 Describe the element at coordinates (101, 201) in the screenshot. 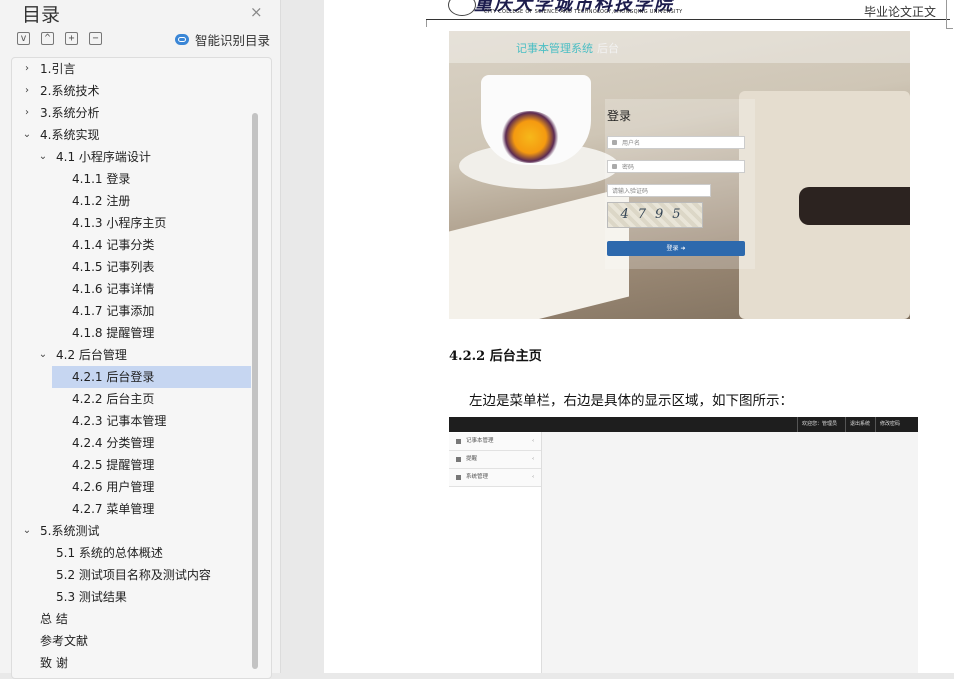

I see `toc-item-label: 4.1.2 注册` at that location.